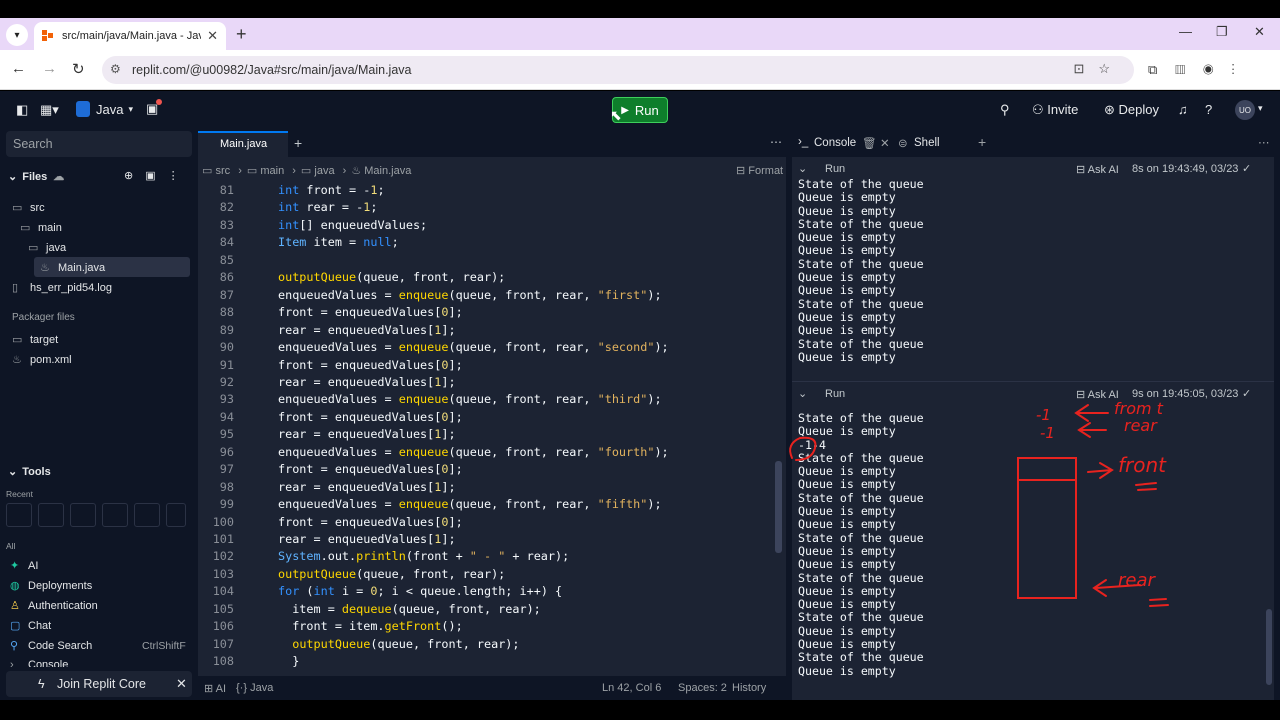  I want to click on back-icon: ←, so click(18, 68).